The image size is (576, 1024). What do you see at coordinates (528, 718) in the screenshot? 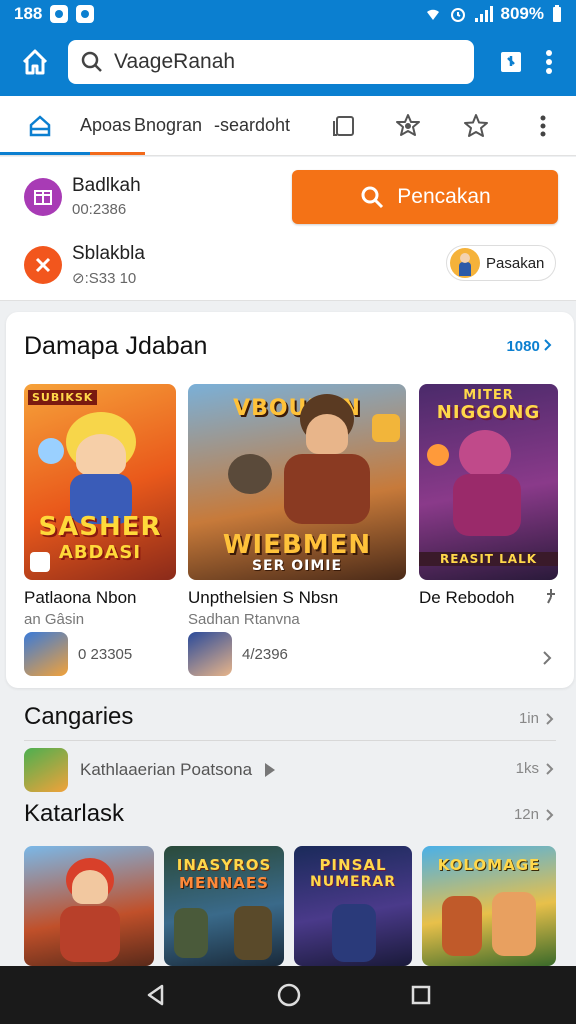
I see `categories-count: 1in` at bounding box center [528, 718].